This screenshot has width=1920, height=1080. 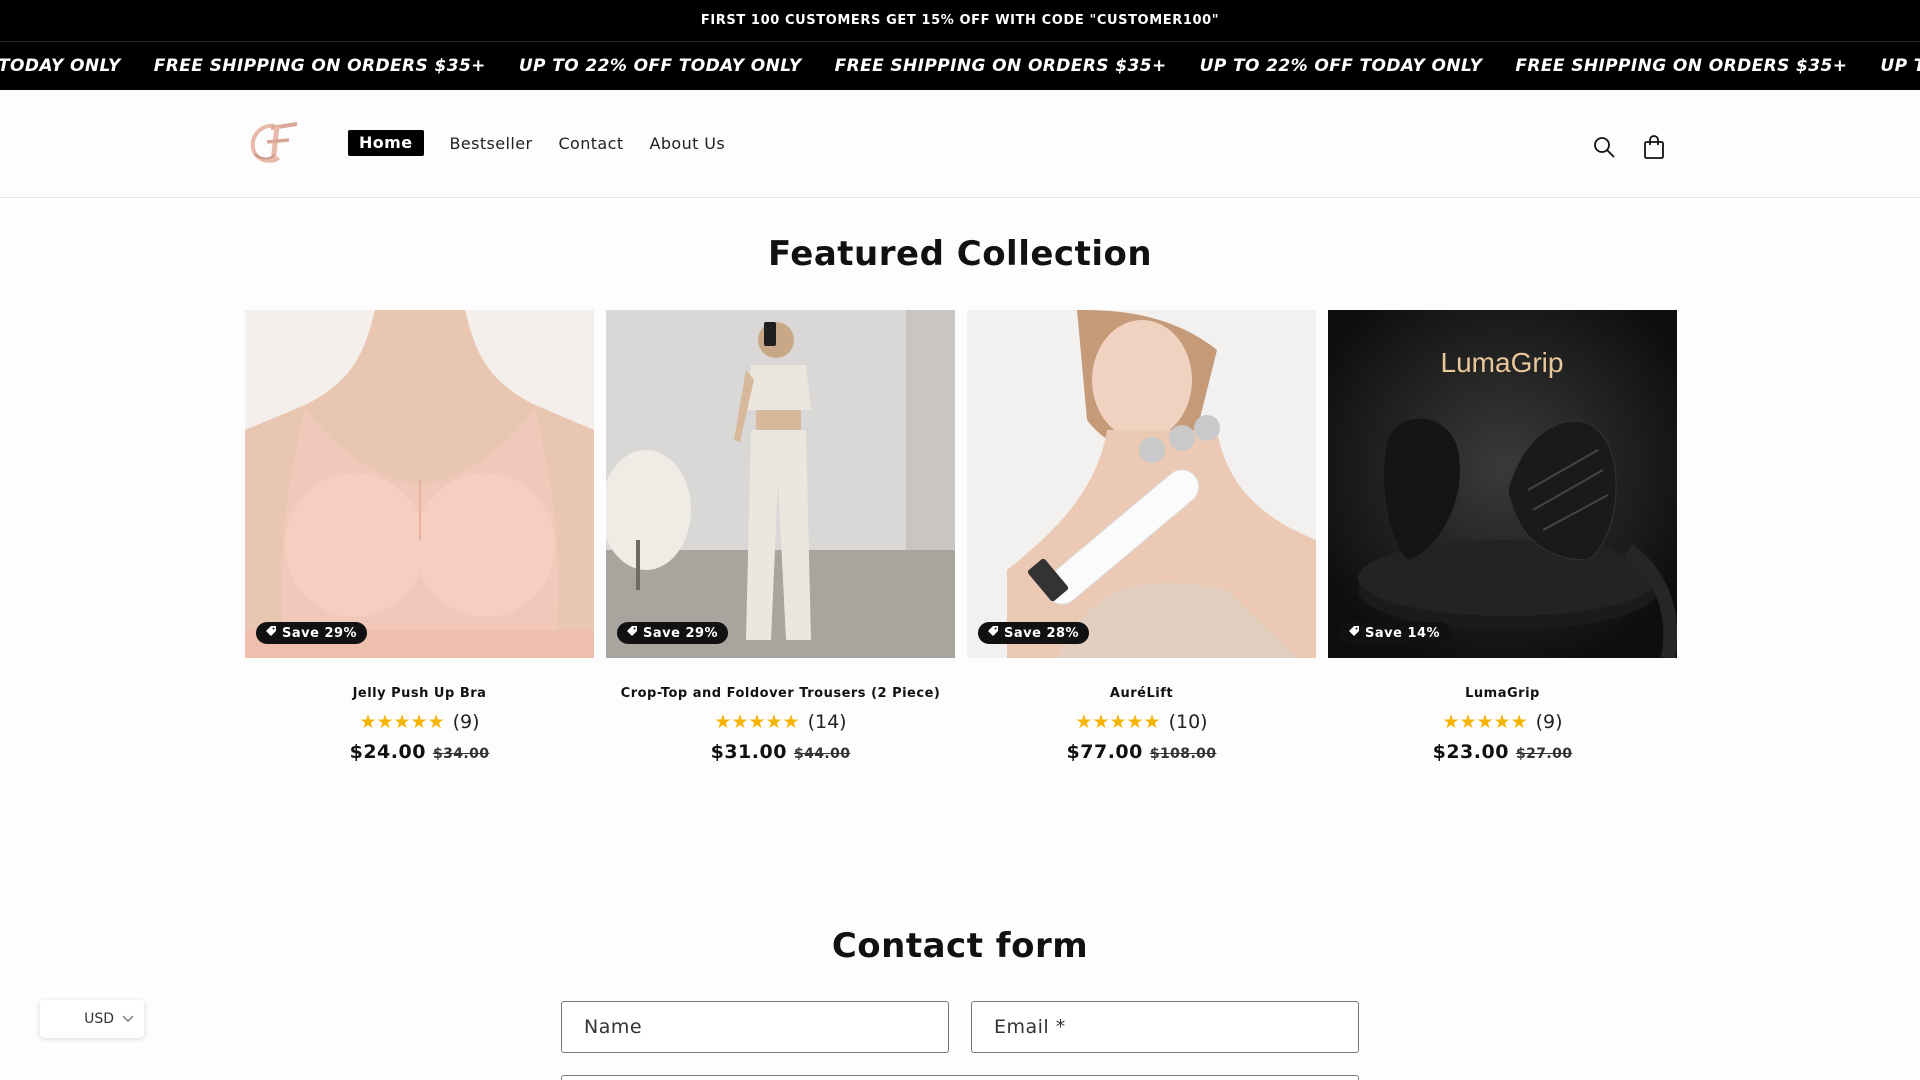 I want to click on price-row: $24.00 $34.00, so click(x=419, y=752).